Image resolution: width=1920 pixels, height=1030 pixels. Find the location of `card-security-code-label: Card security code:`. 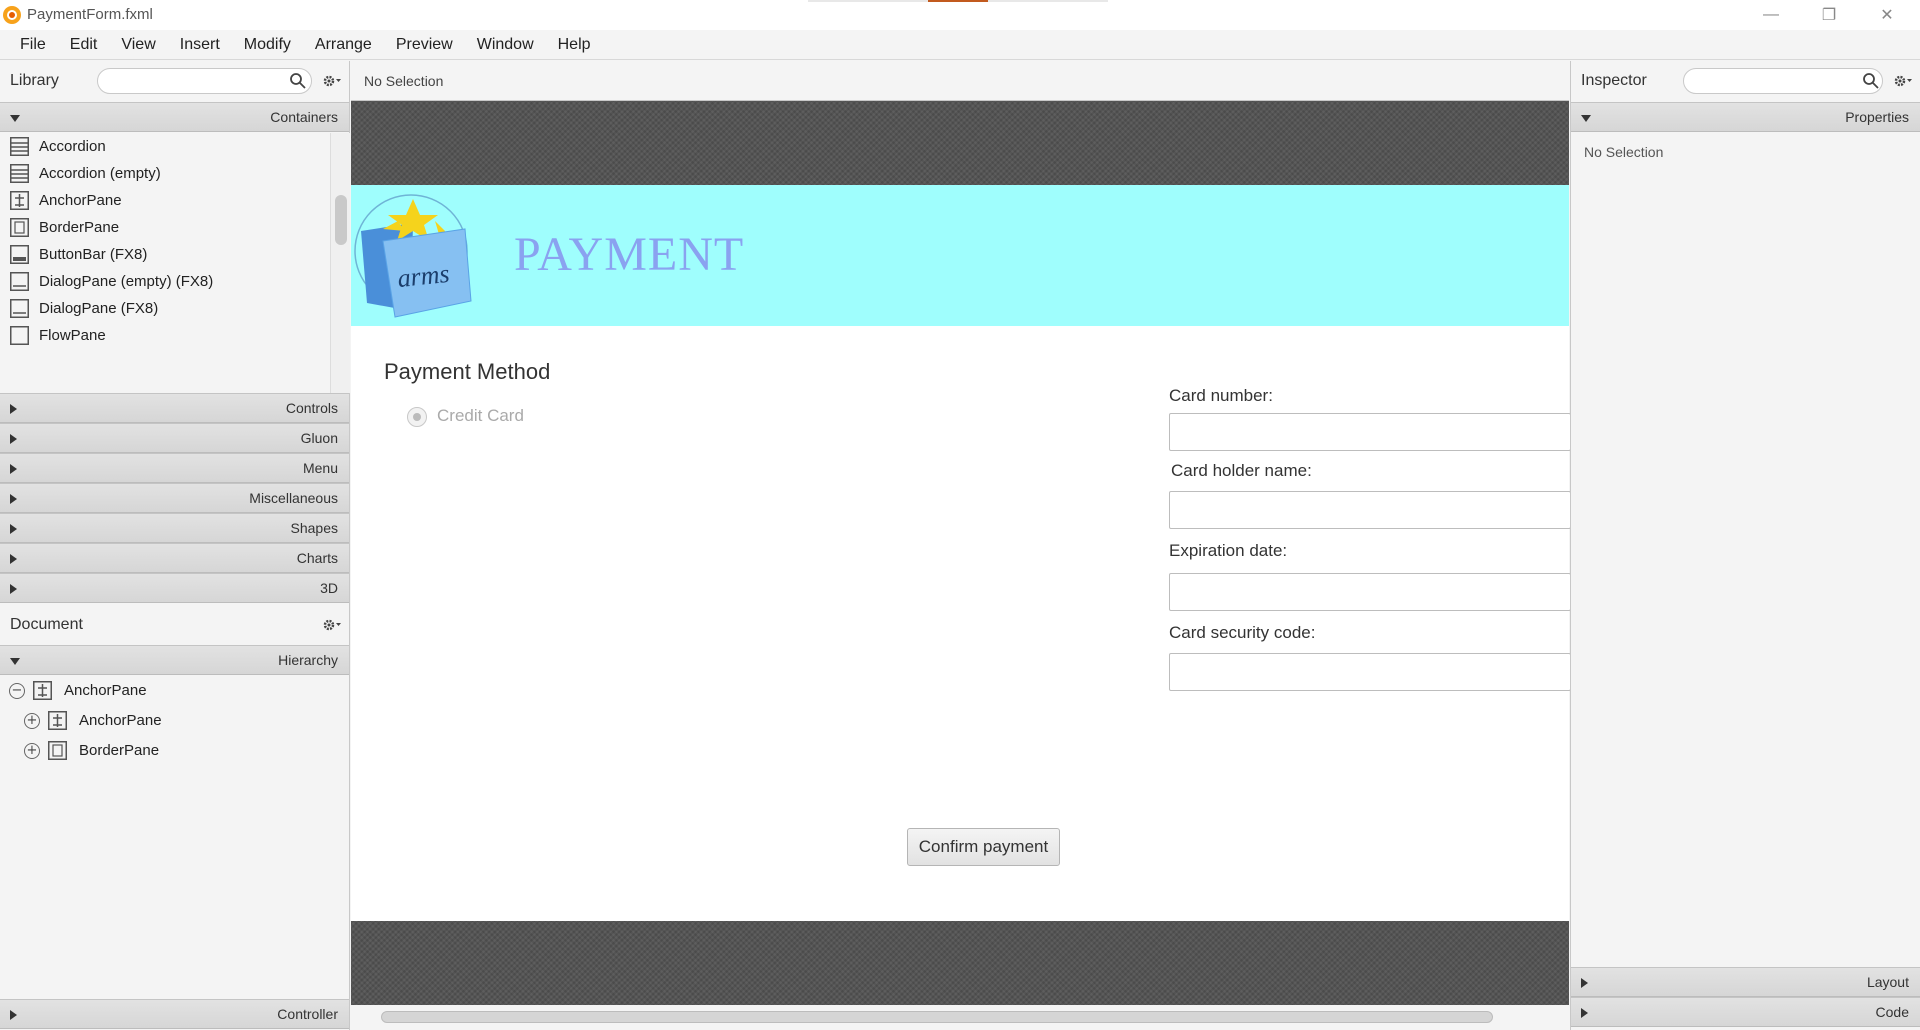

card-security-code-label: Card security code: is located at coordinates (1242, 632).